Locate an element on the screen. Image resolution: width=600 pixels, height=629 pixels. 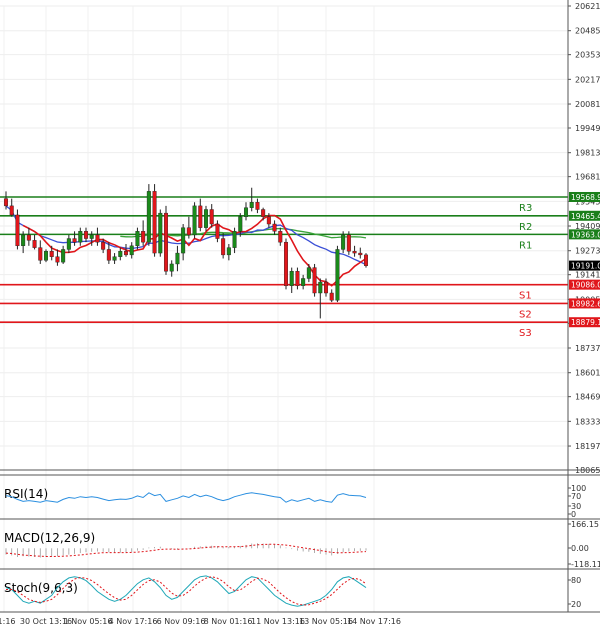
level-label-r2: R2 is located at coordinates (525, 227).